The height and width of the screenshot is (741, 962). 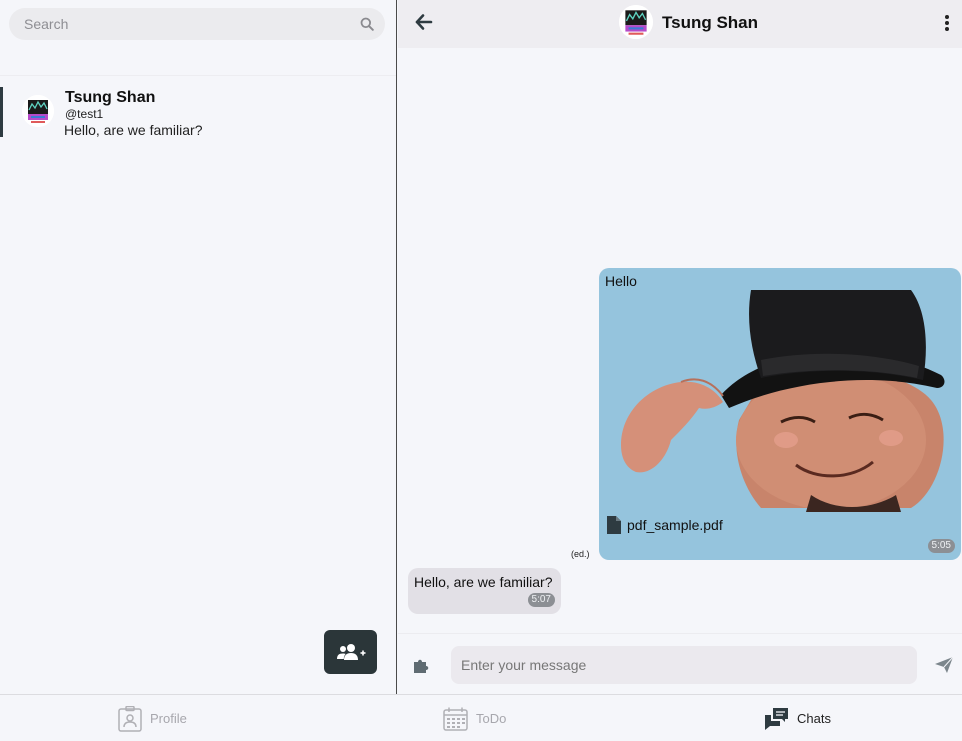 What do you see at coordinates (778, 401) in the screenshot?
I see `message-image` at bounding box center [778, 401].